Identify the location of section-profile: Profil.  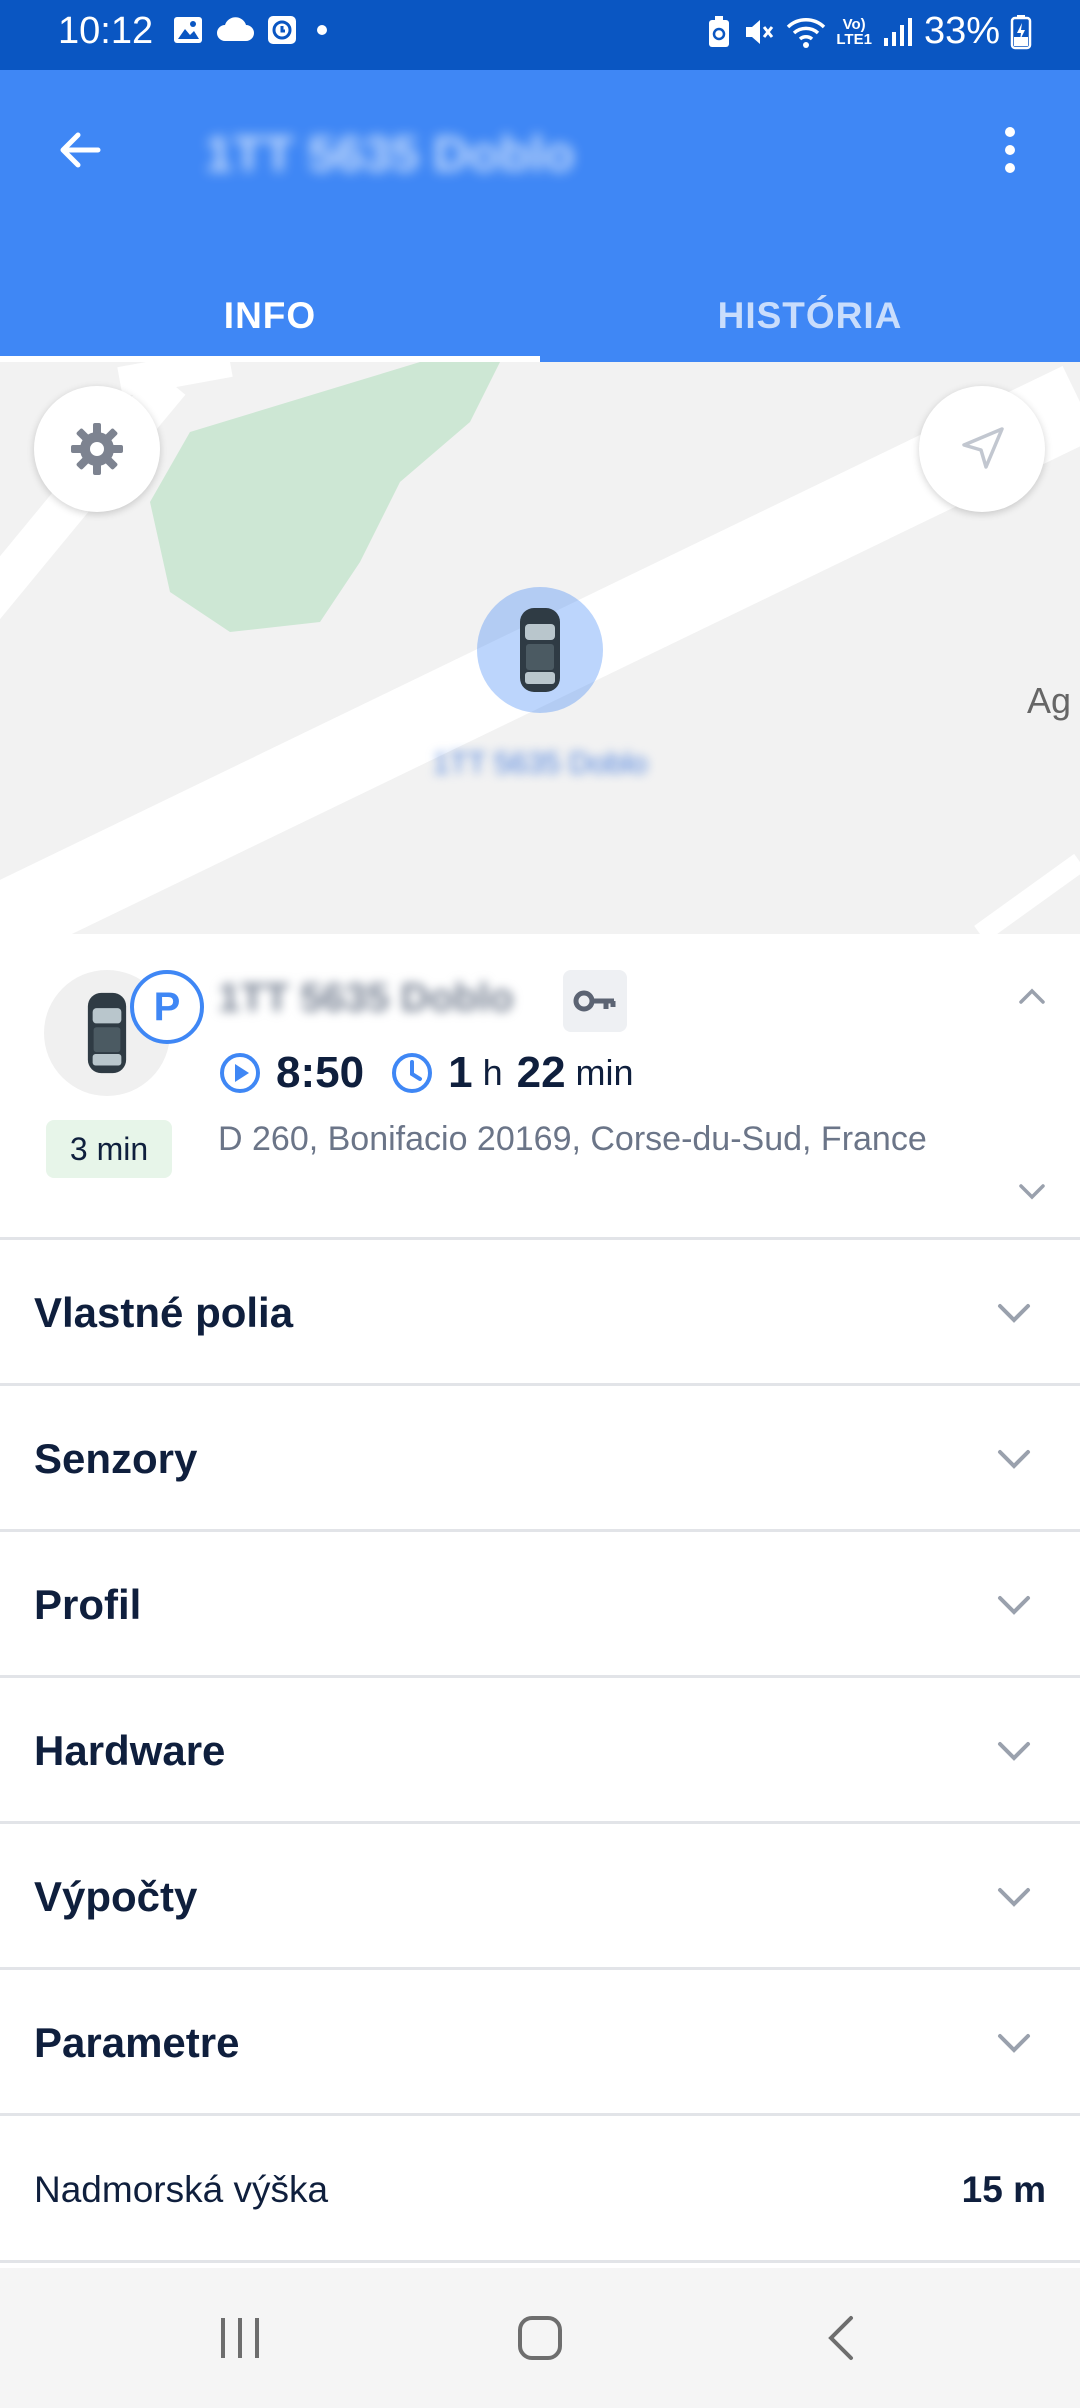
(540, 1605).